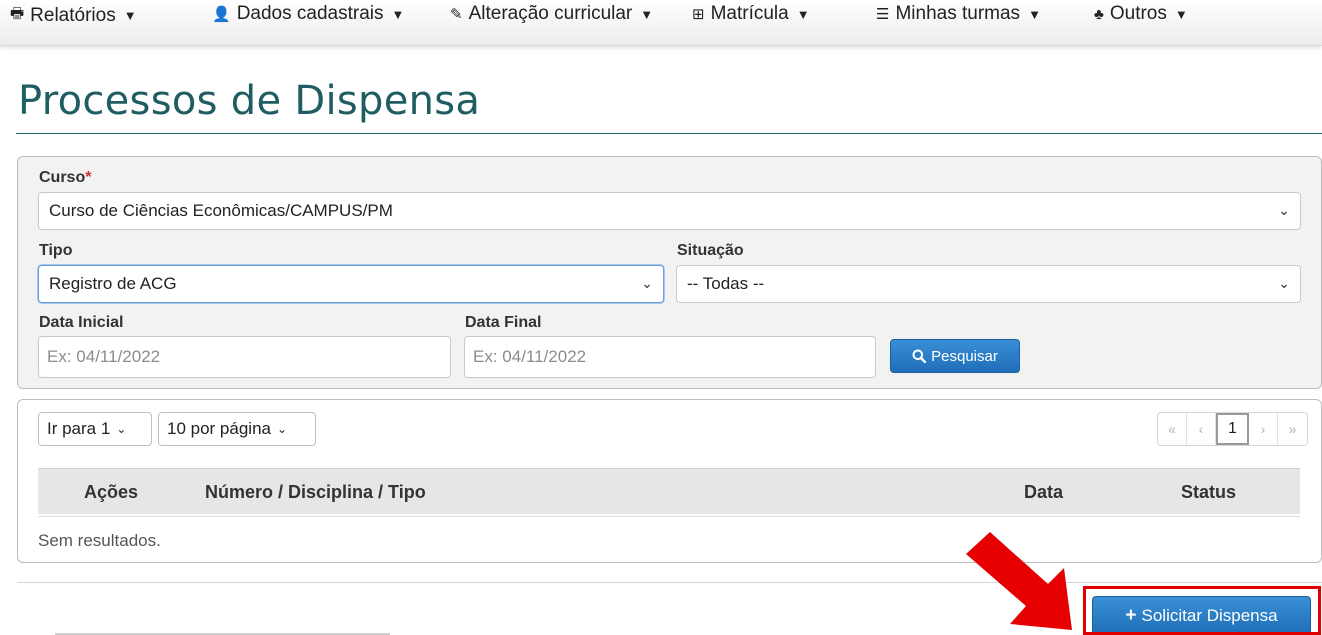 Image resolution: width=1322 pixels, height=635 pixels. I want to click on column-data: Data, so click(1043, 492).